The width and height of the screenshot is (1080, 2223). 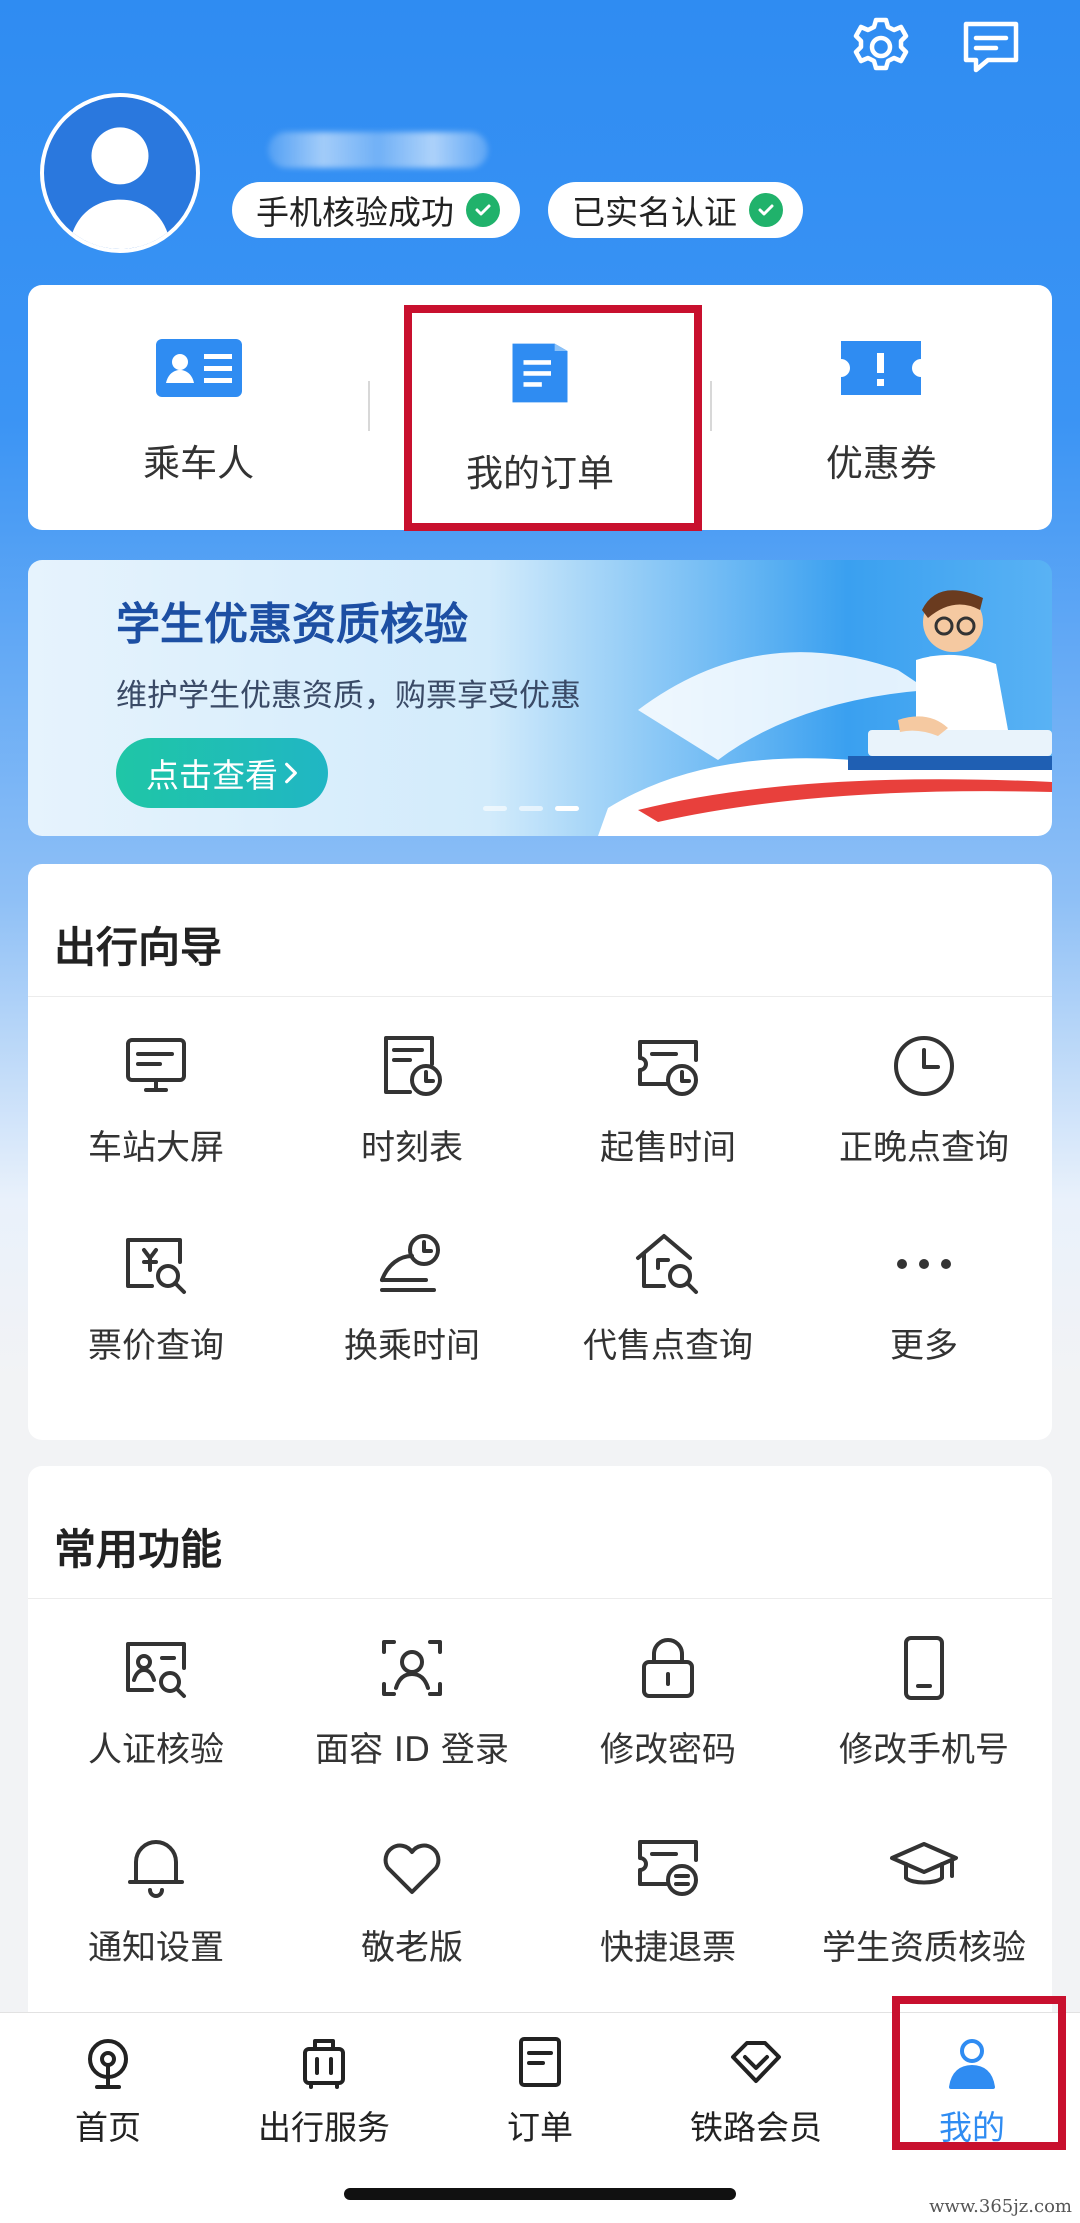 I want to click on ticket-clock-icon, so click(x=668, y=1068).